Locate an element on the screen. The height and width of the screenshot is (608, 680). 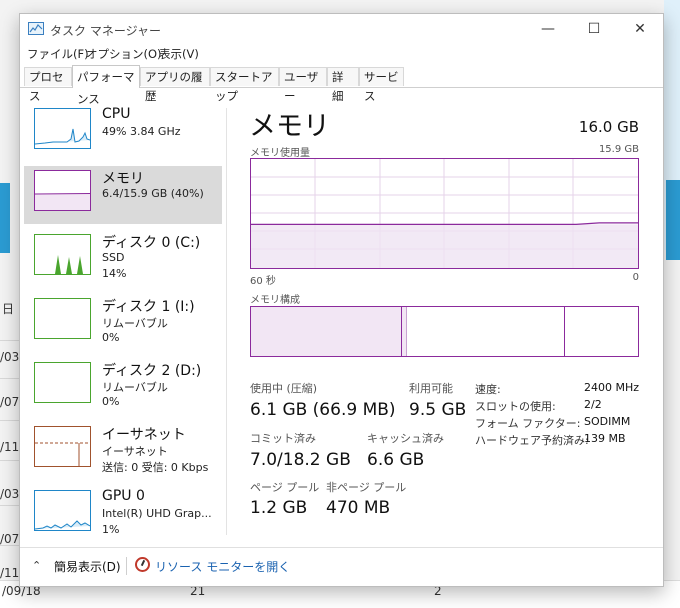
nonpaged-pool-label: 非ページ プール is located at coordinates (366, 487).